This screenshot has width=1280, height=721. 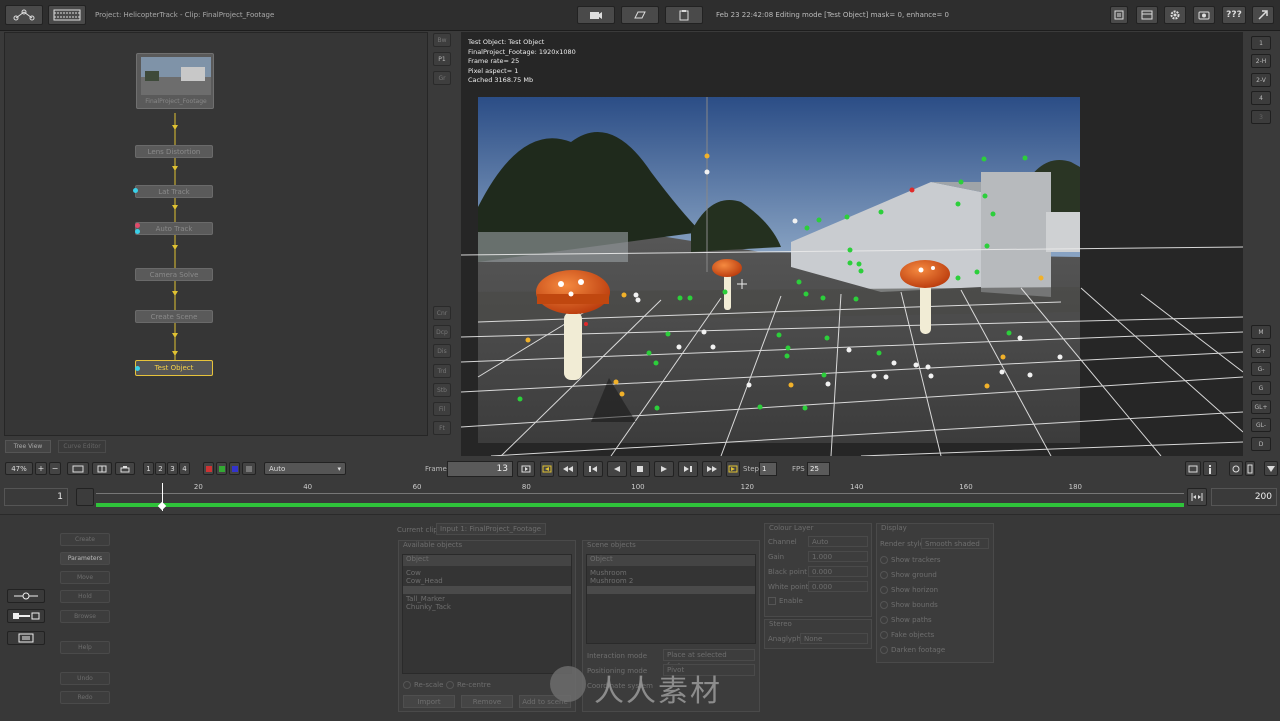 What do you see at coordinates (487, 701) in the screenshot?
I see `remove-button: Remove` at bounding box center [487, 701].